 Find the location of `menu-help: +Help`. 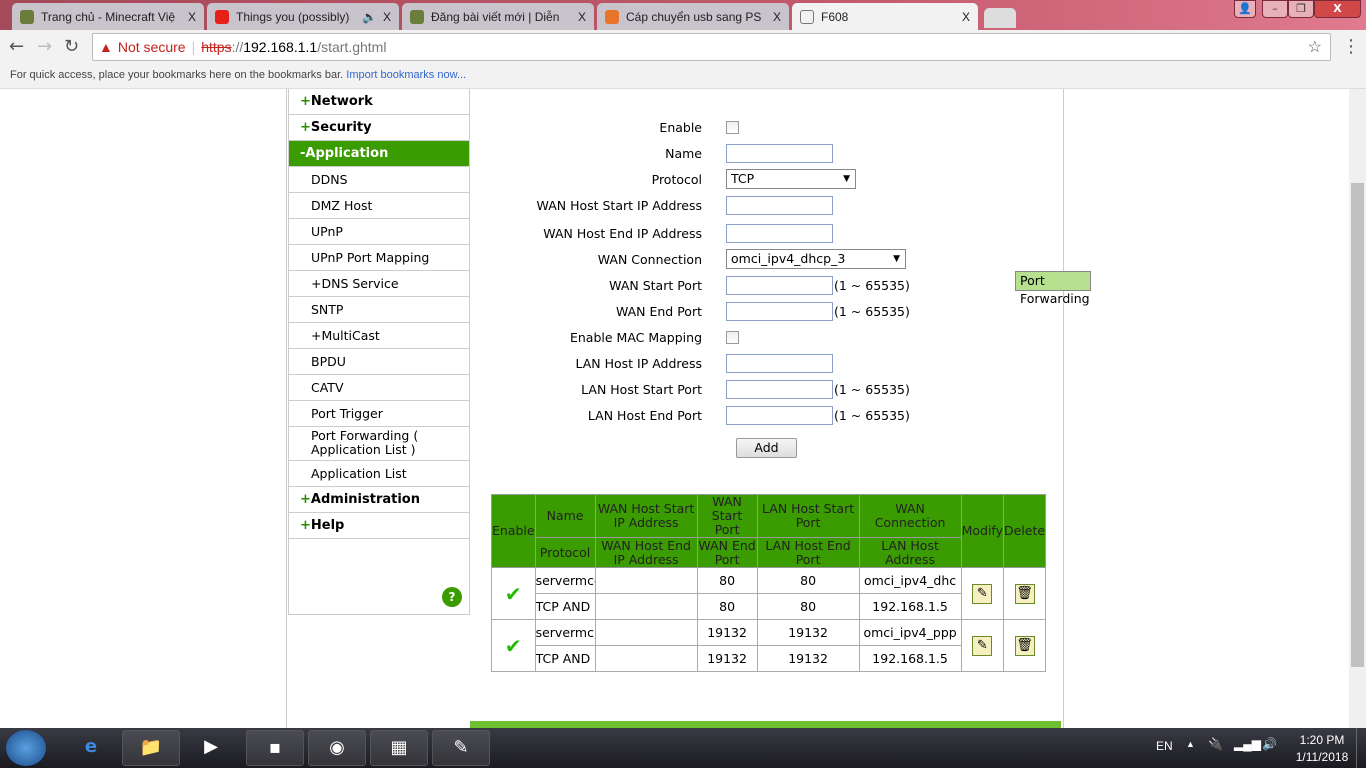

menu-help: +Help is located at coordinates (379, 526).